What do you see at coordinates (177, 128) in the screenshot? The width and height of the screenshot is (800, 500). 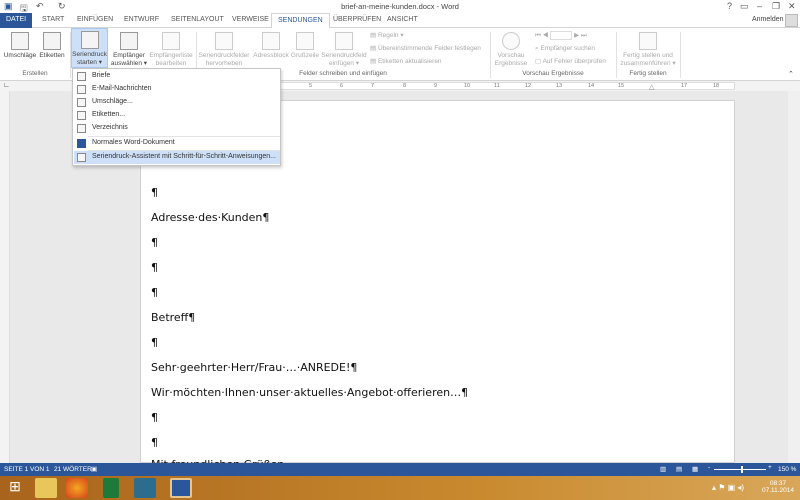 I see `menu-item-verzeichnis: Verzeichnis` at bounding box center [177, 128].